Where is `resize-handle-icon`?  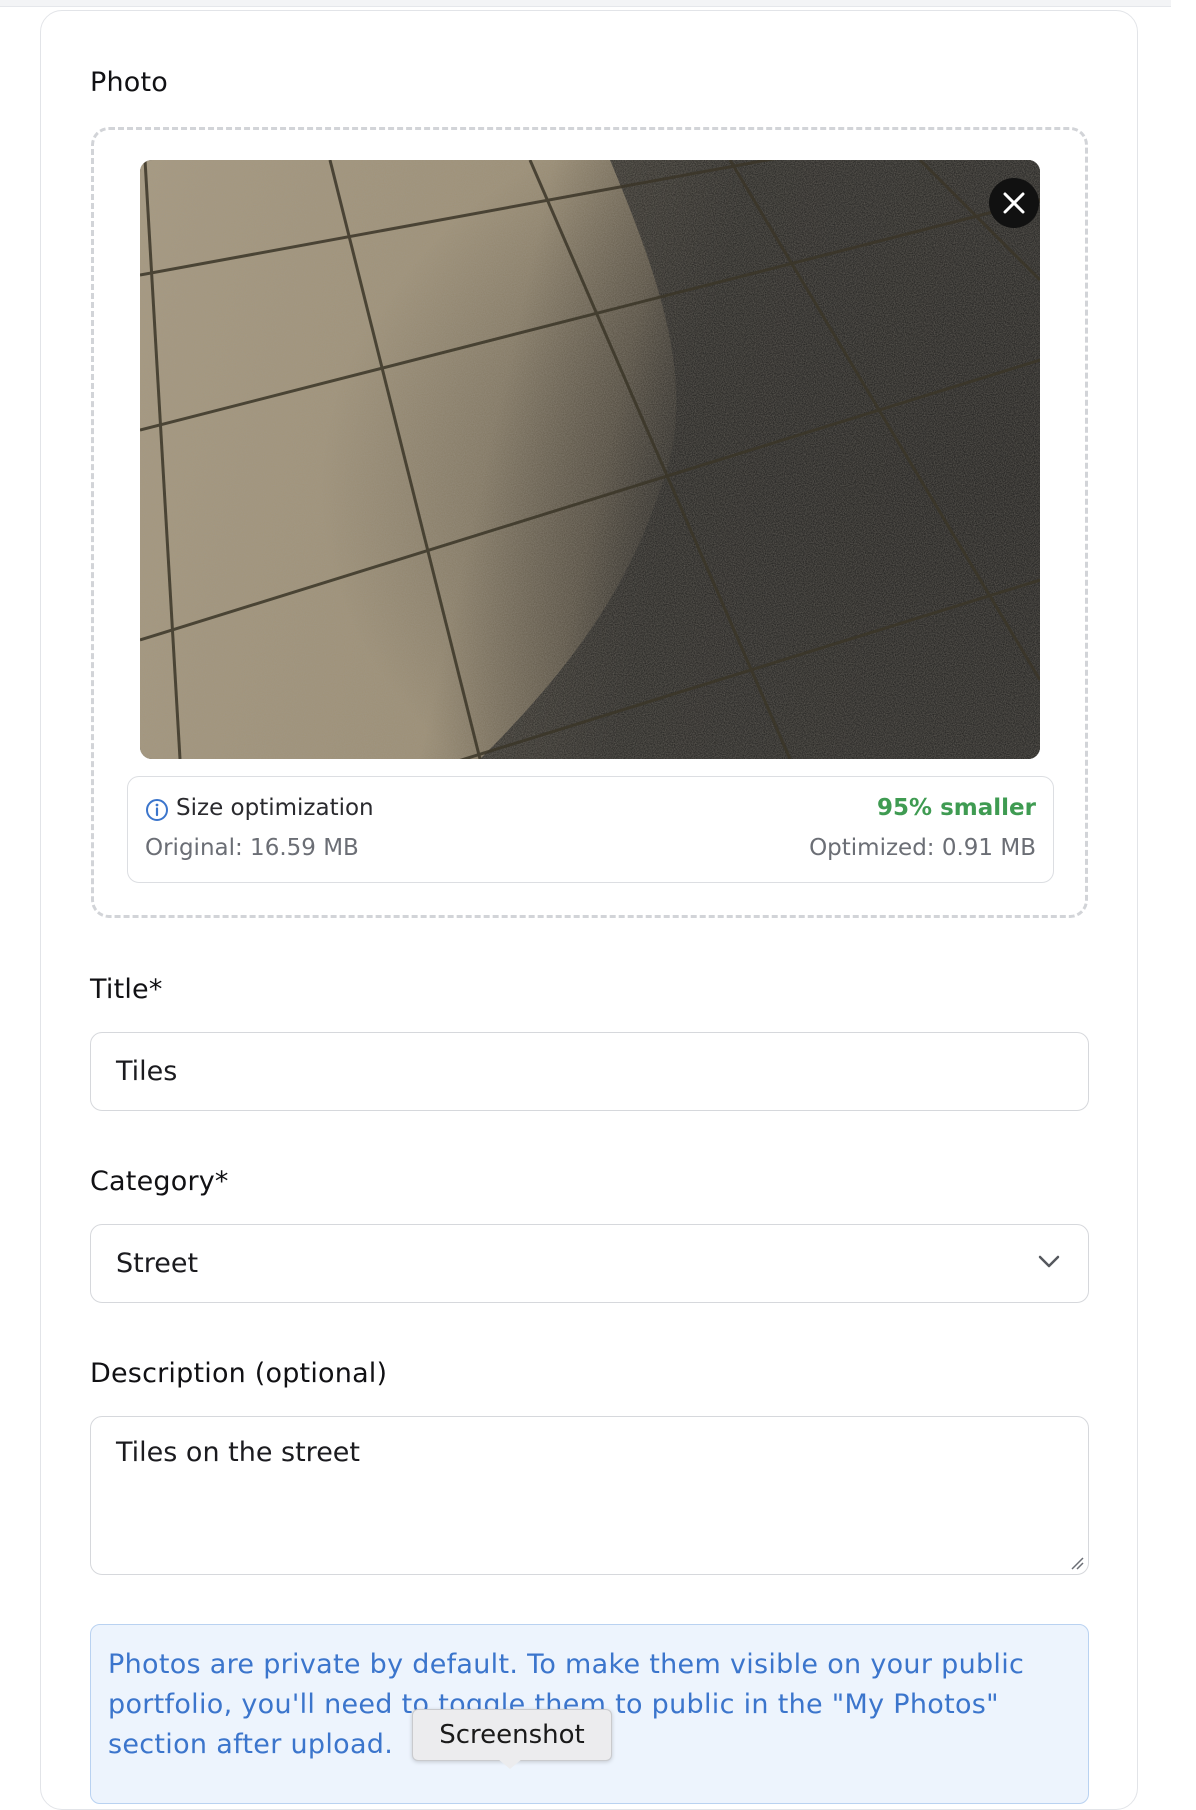
resize-handle-icon is located at coordinates (1077, 1563).